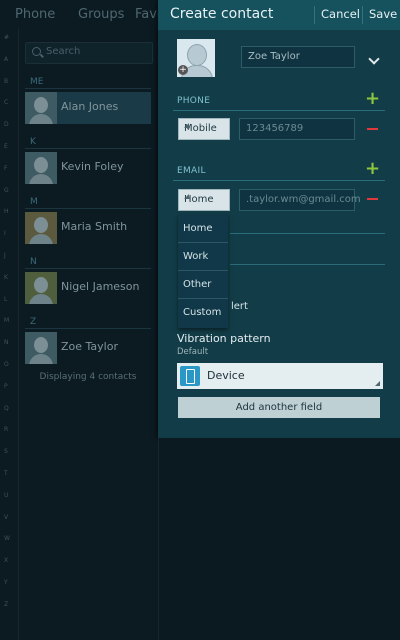  Describe the element at coordinates (6, 190) in the screenshot. I see `index-letter: G` at that location.